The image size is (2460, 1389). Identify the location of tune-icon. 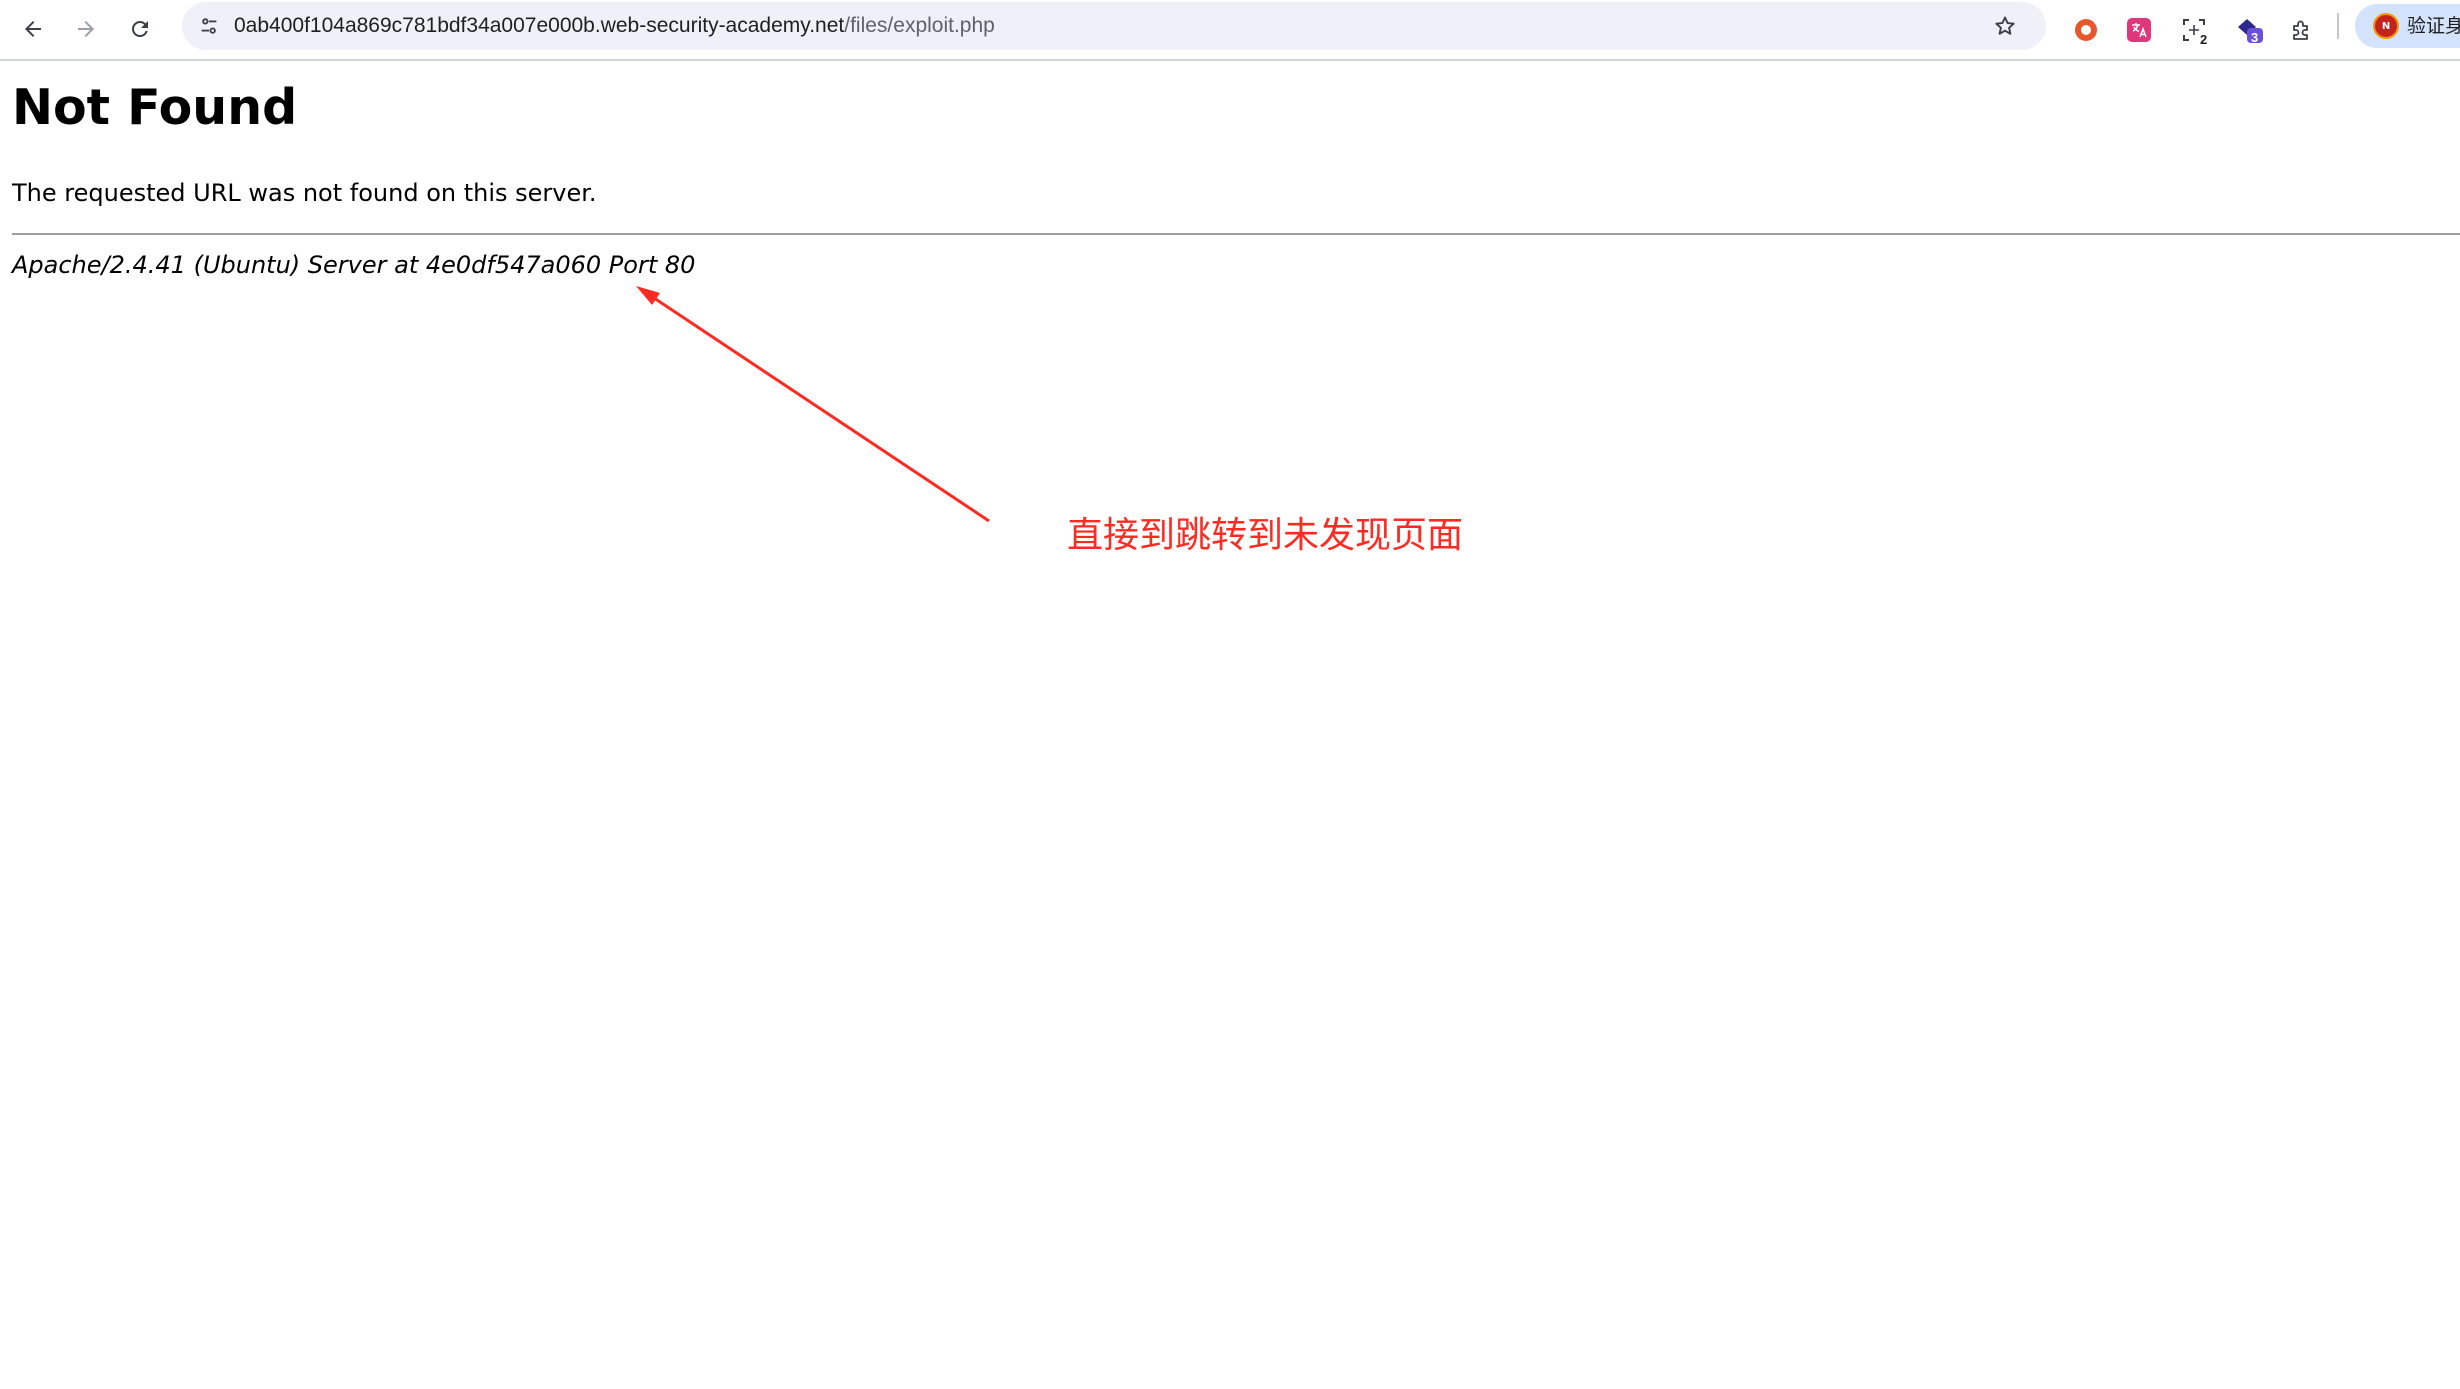
(209, 26).